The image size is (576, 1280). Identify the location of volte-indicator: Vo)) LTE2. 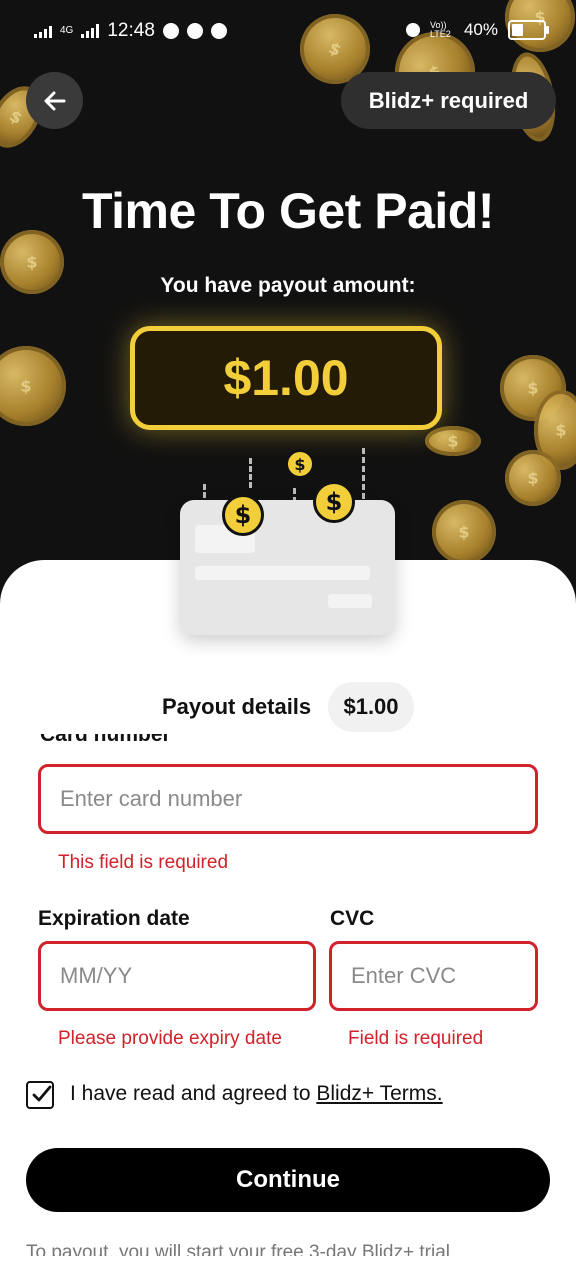
(440, 29).